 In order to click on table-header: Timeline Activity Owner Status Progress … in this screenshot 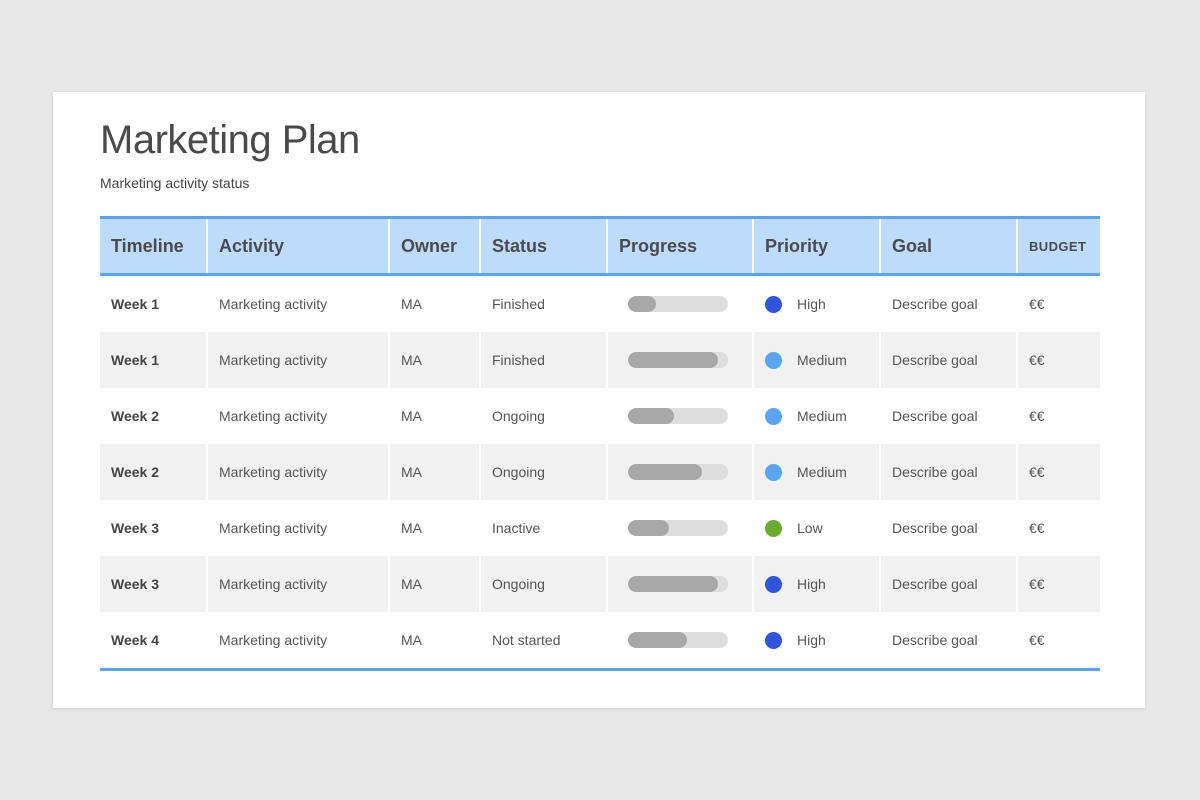, I will do `click(600, 246)`.